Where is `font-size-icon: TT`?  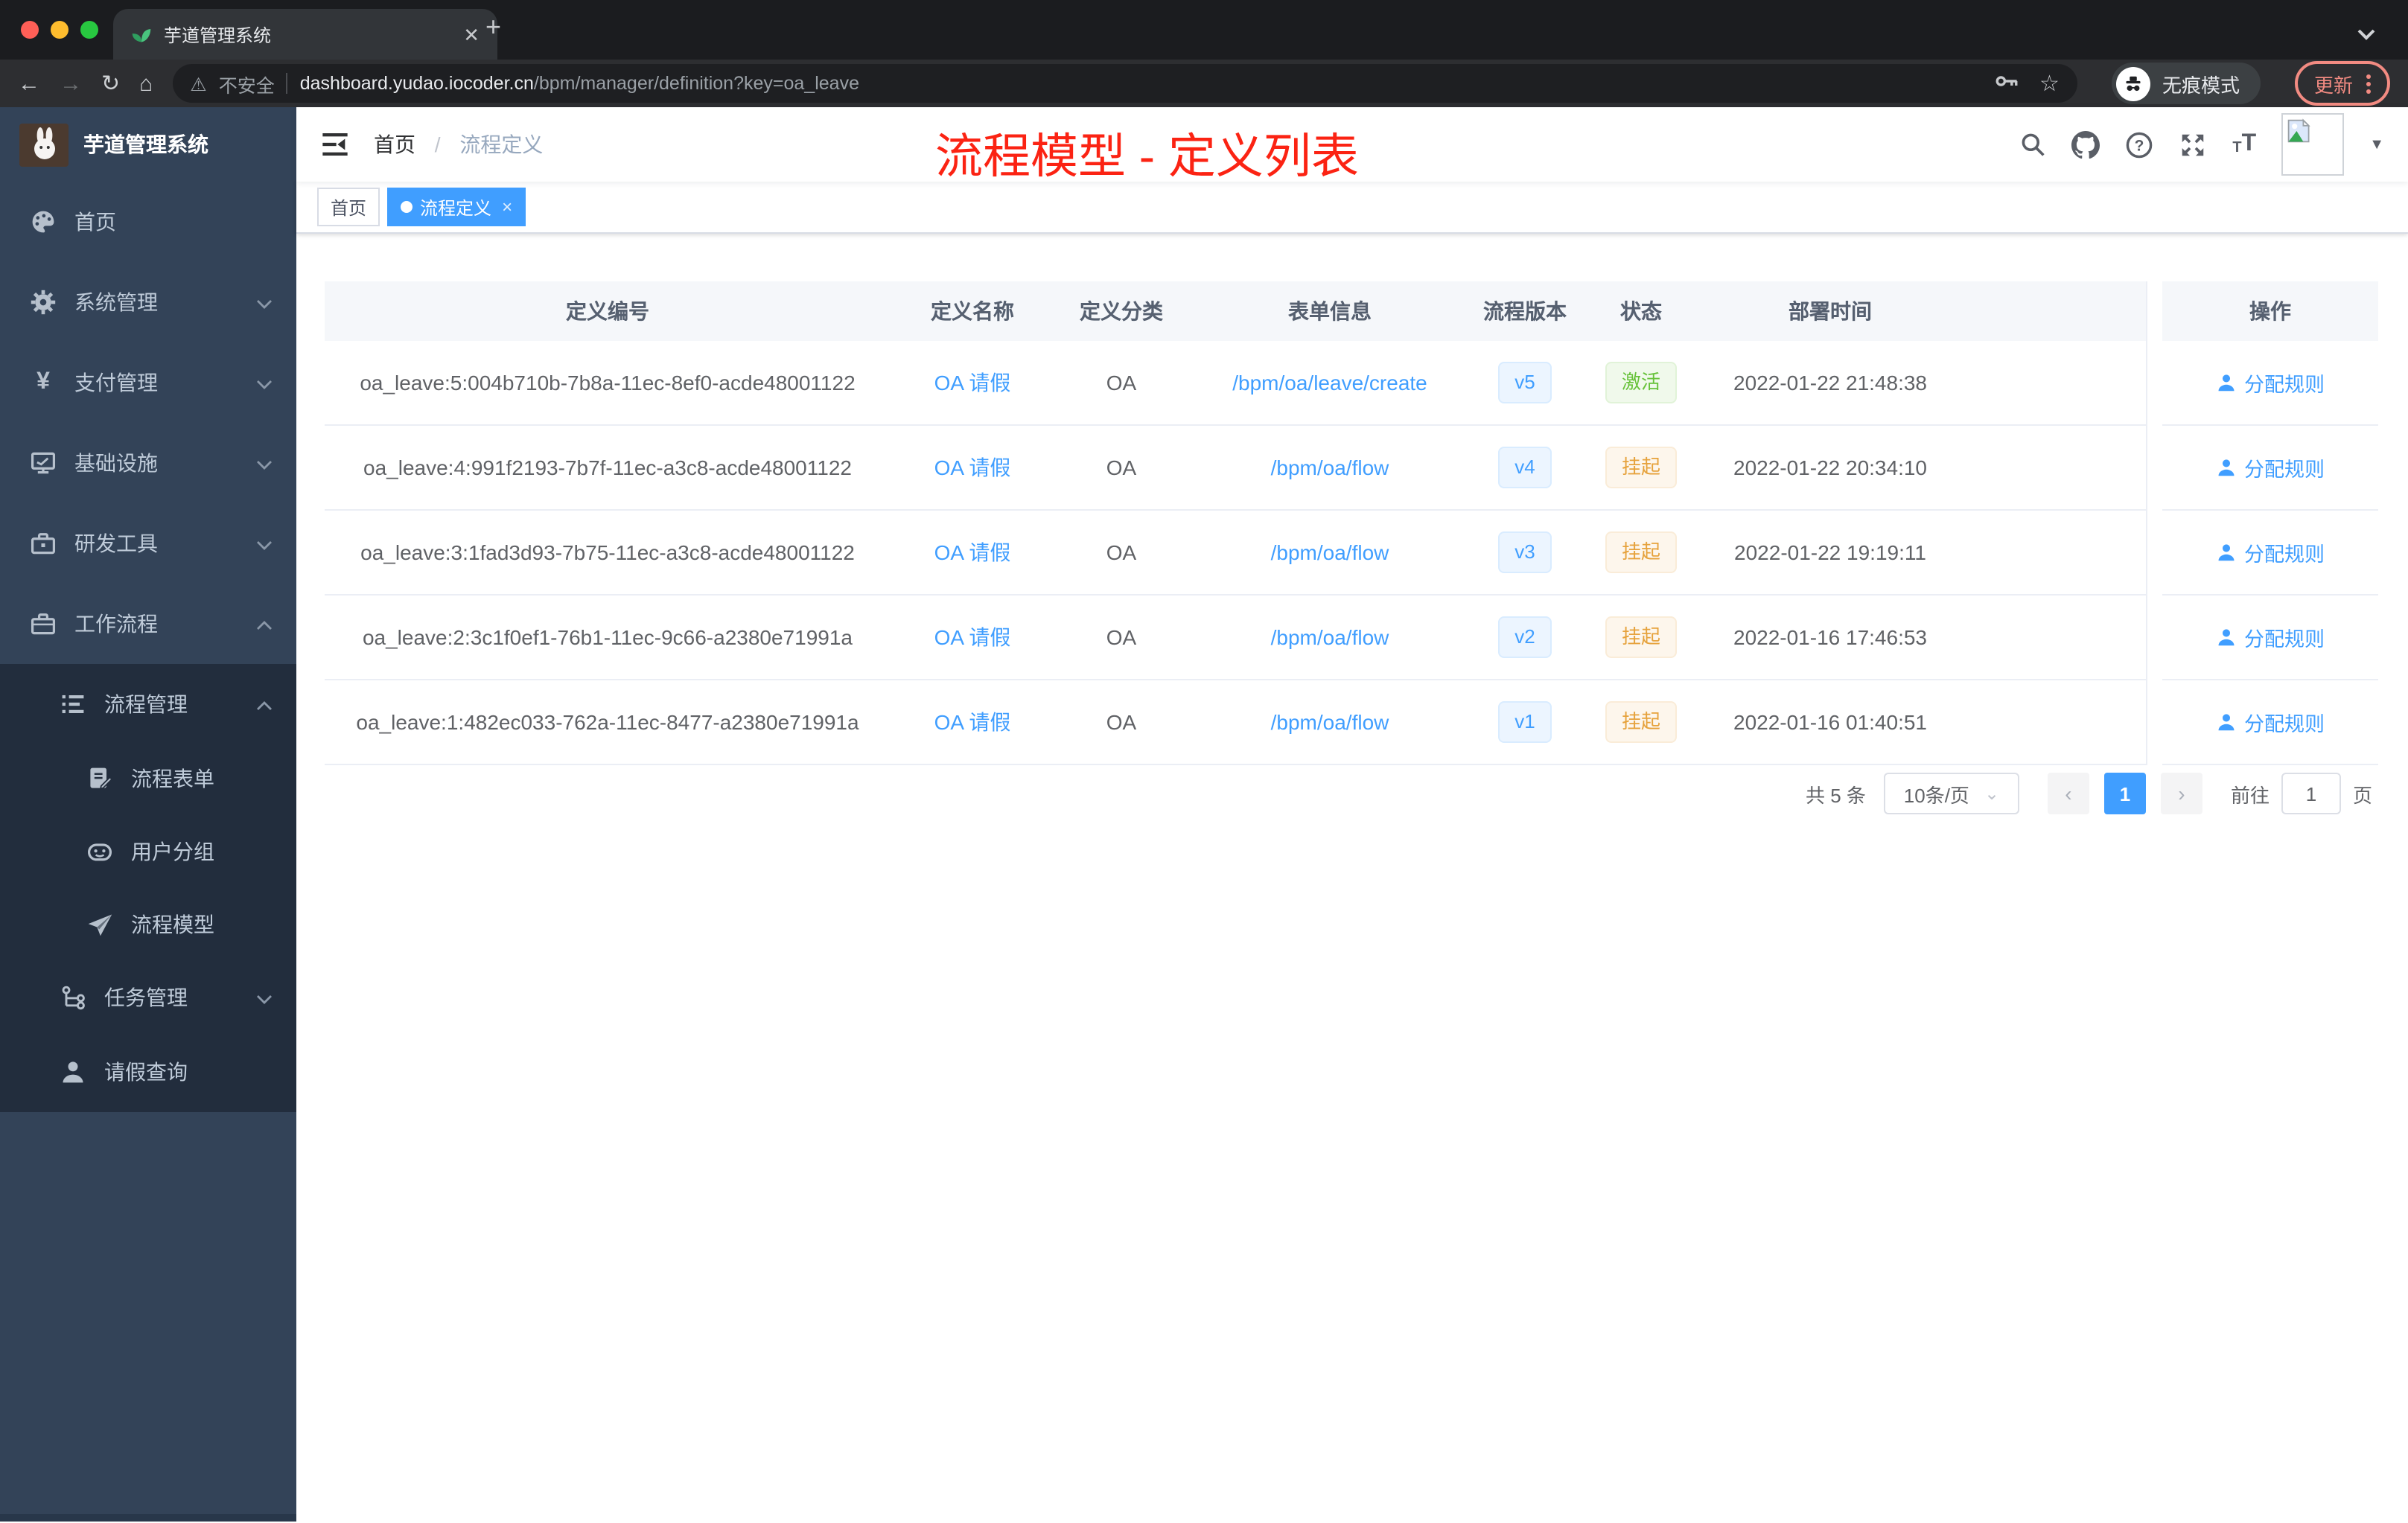 font-size-icon: TT is located at coordinates (2244, 144).